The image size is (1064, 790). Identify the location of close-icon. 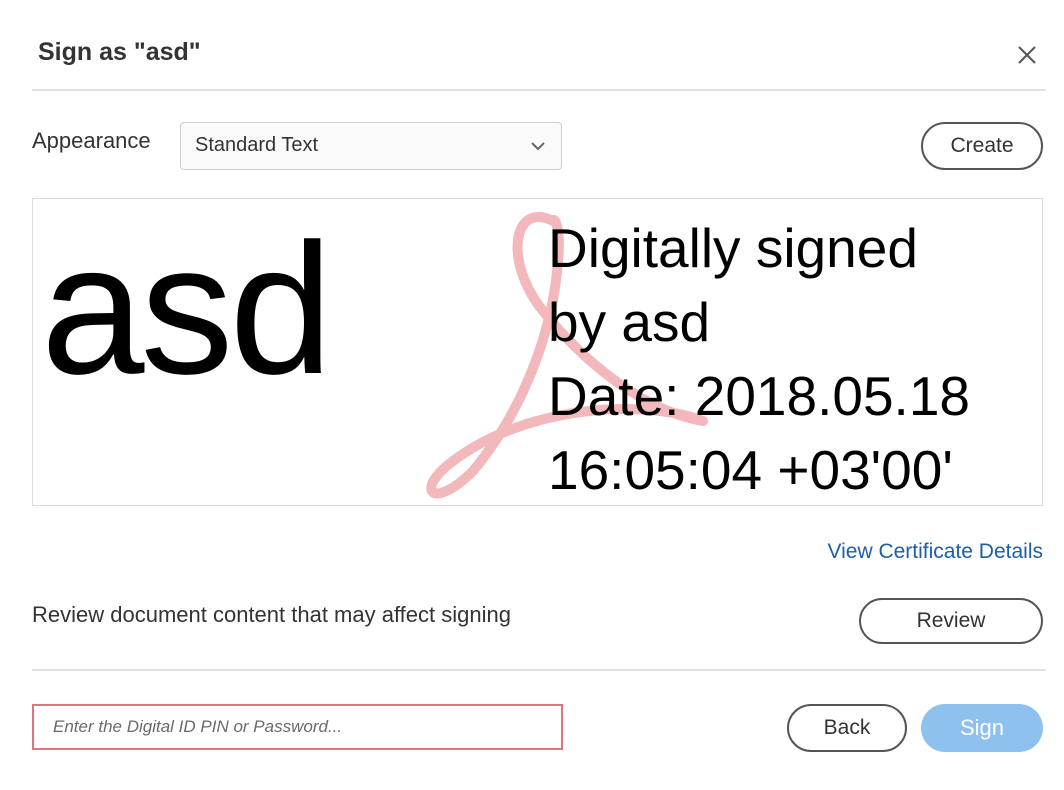
(1027, 55).